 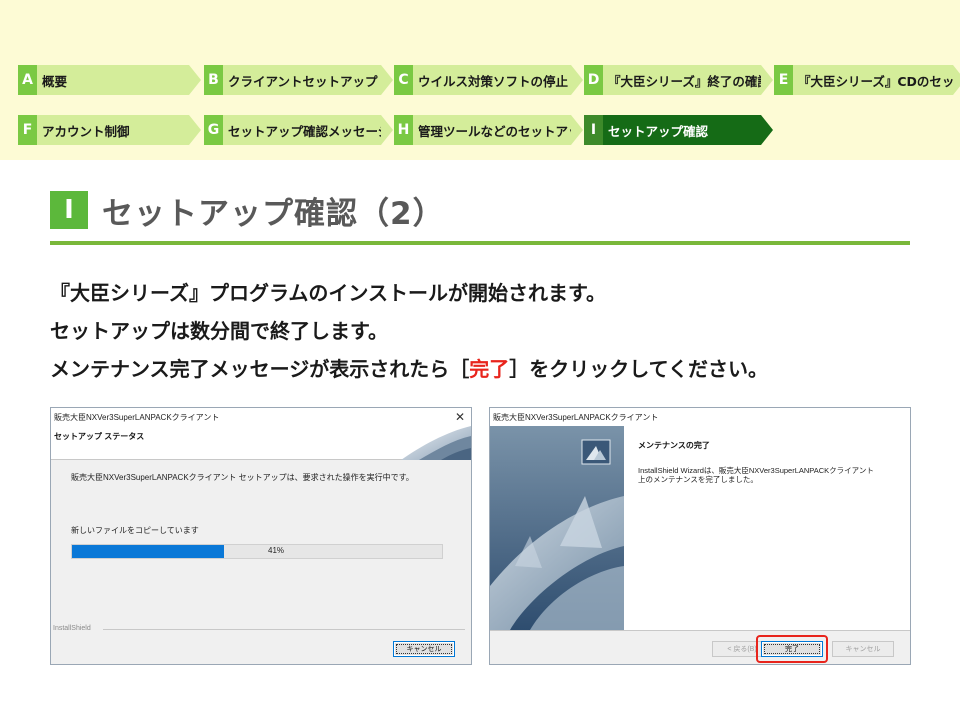 I want to click on close-icon: ✕, so click(x=460, y=417).